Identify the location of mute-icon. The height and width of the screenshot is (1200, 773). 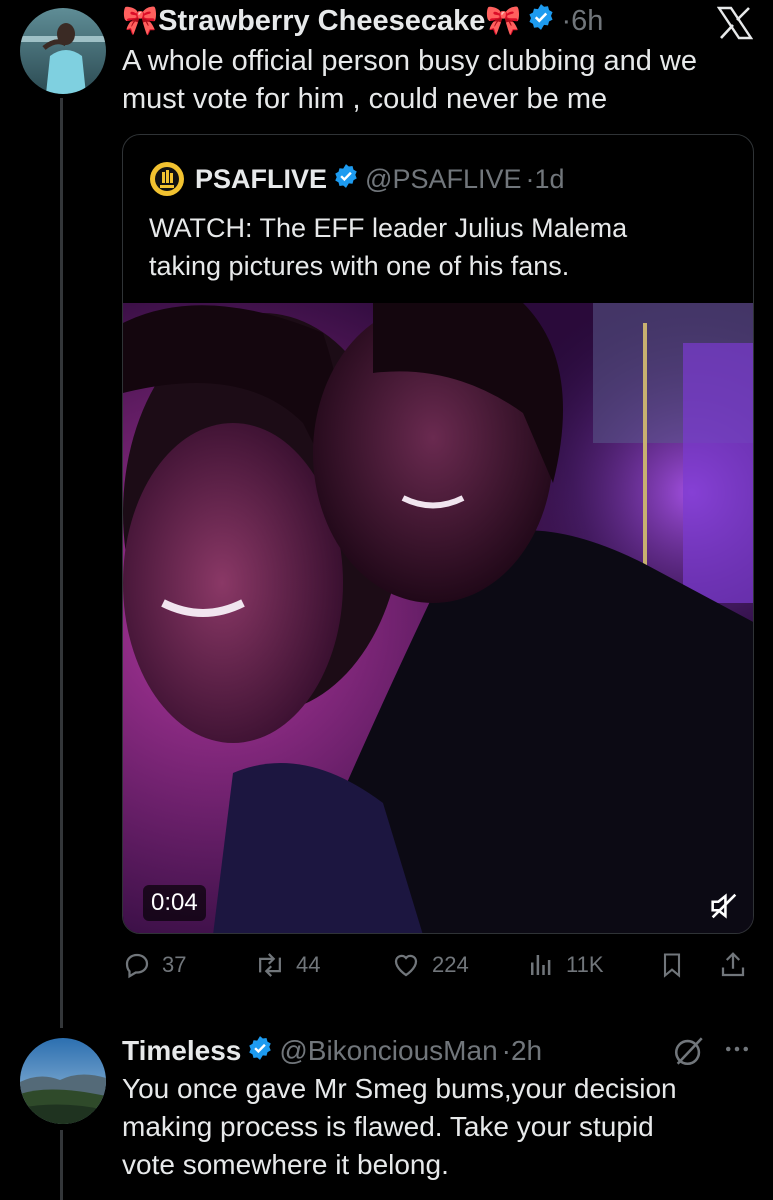
(724, 906).